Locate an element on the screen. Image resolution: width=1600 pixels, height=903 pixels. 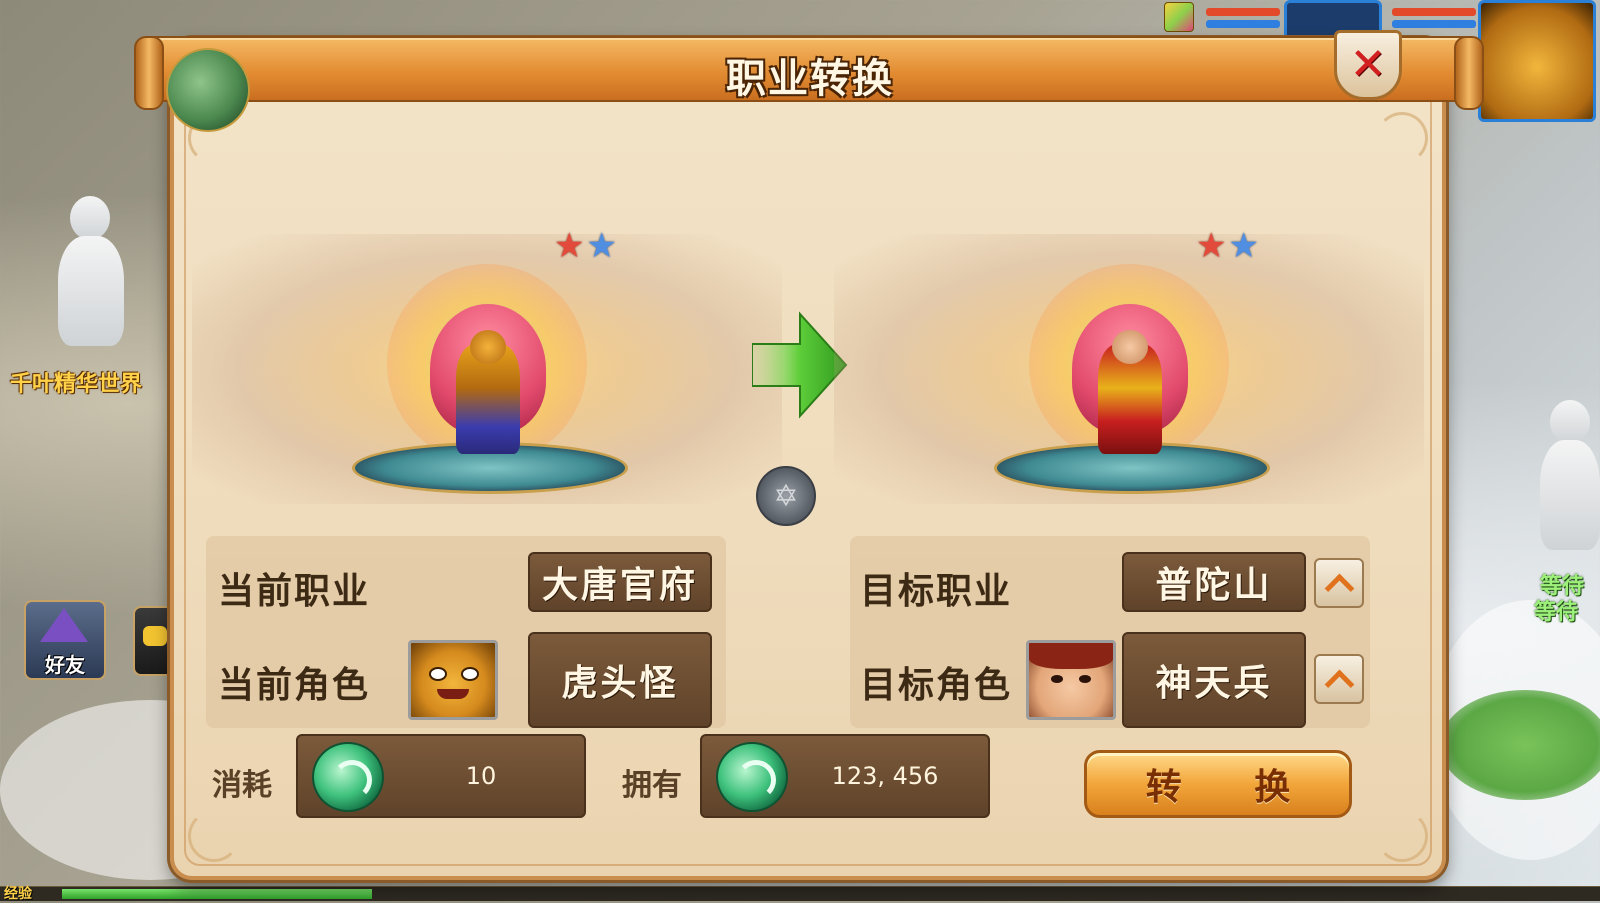
wizard-hat-icon is located at coordinates (64, 625).